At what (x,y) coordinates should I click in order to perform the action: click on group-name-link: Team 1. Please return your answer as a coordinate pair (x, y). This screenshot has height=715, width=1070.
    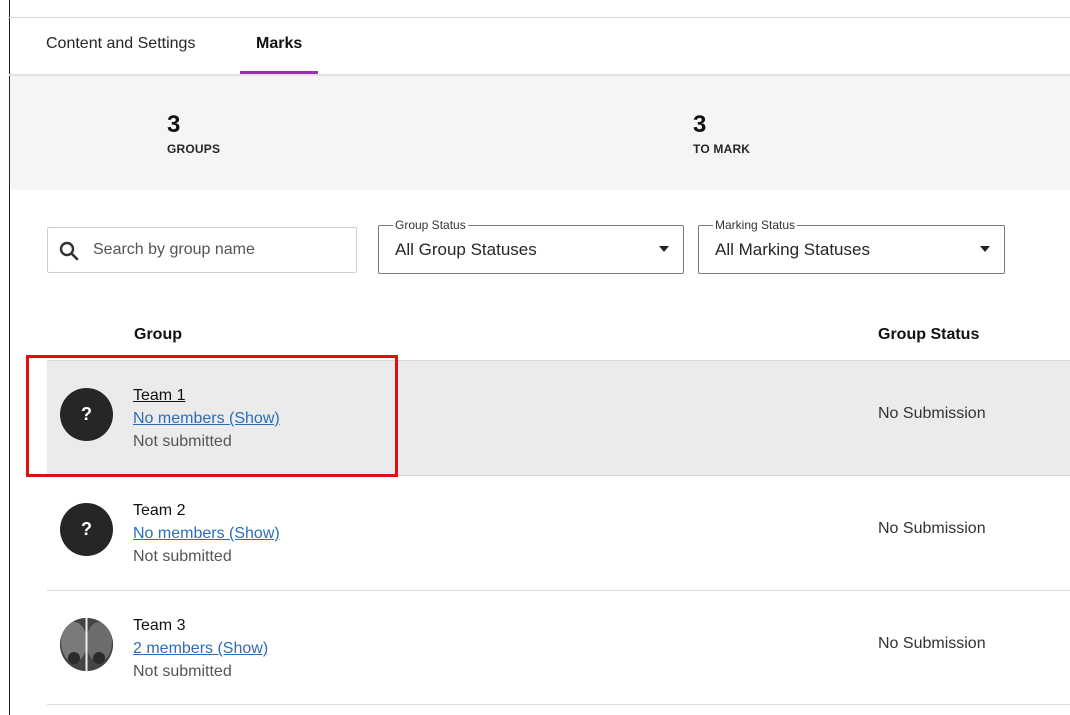
    Looking at the image, I should click on (159, 396).